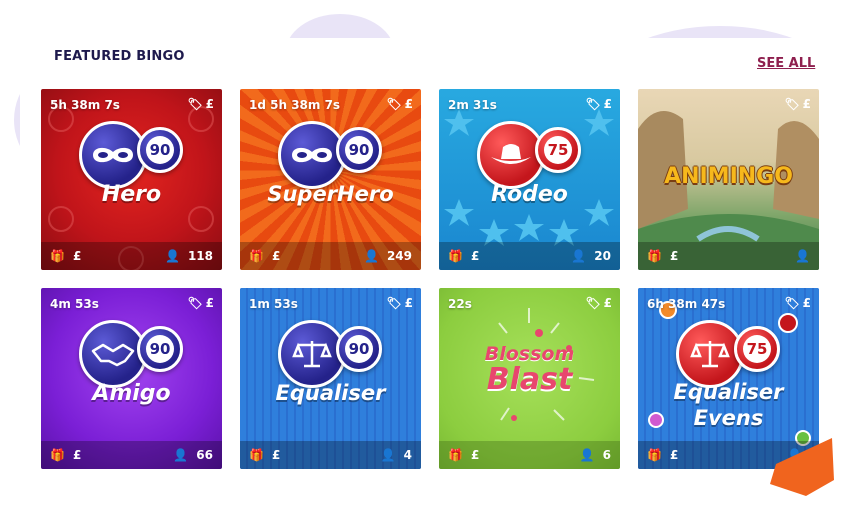  I want to click on player-count: 118, so click(200, 256).